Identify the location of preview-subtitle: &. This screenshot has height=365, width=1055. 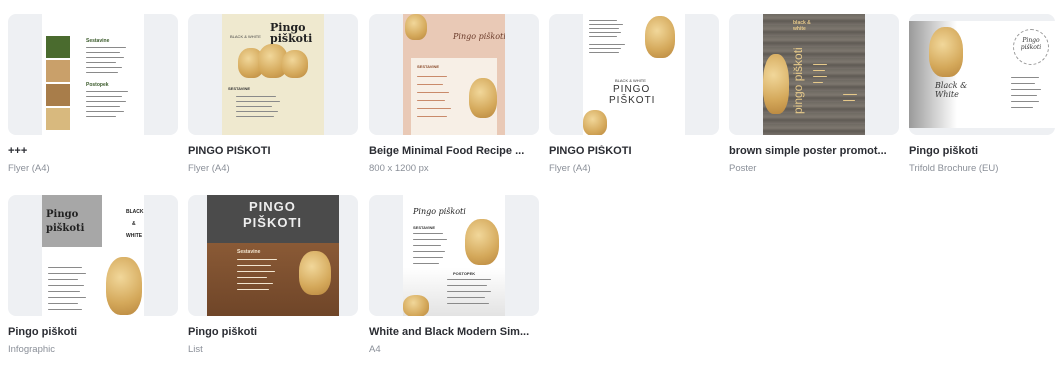
(134, 224).